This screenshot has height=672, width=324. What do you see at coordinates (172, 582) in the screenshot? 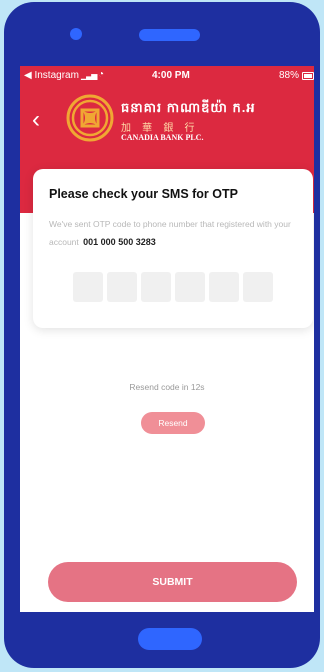
I see `submit-button: SUBMIT` at bounding box center [172, 582].